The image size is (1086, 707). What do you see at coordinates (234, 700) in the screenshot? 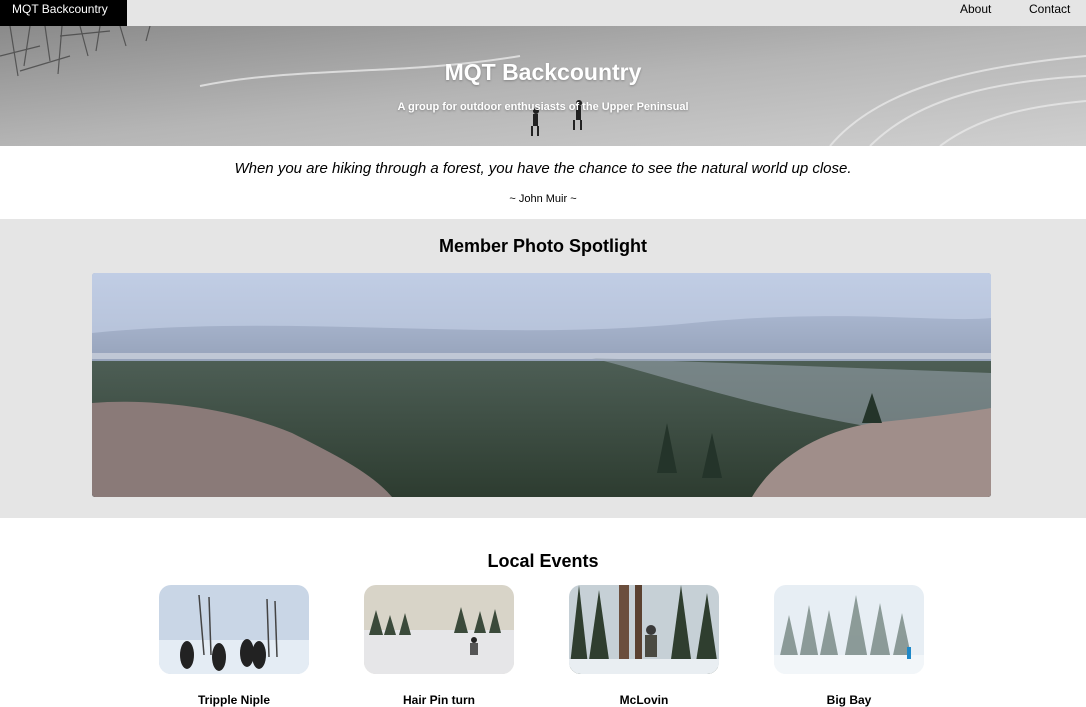
I see `event-label: Tripple Niple` at bounding box center [234, 700].